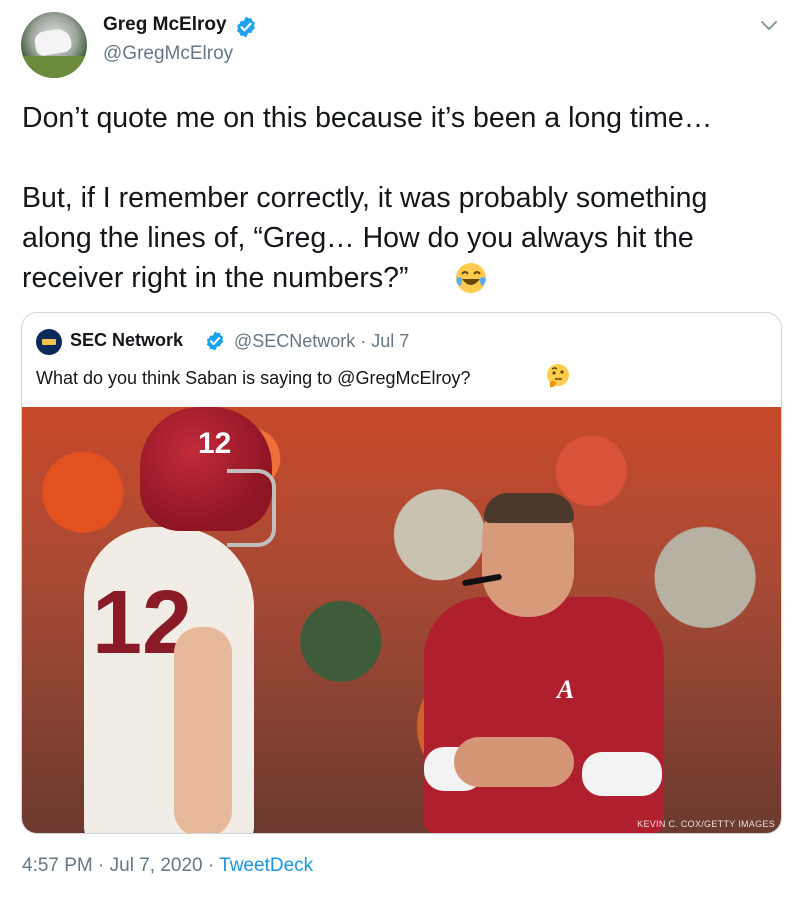 This screenshot has width=800, height=897. Describe the element at coordinates (514, 762) in the screenshot. I see `coach-hands` at that location.